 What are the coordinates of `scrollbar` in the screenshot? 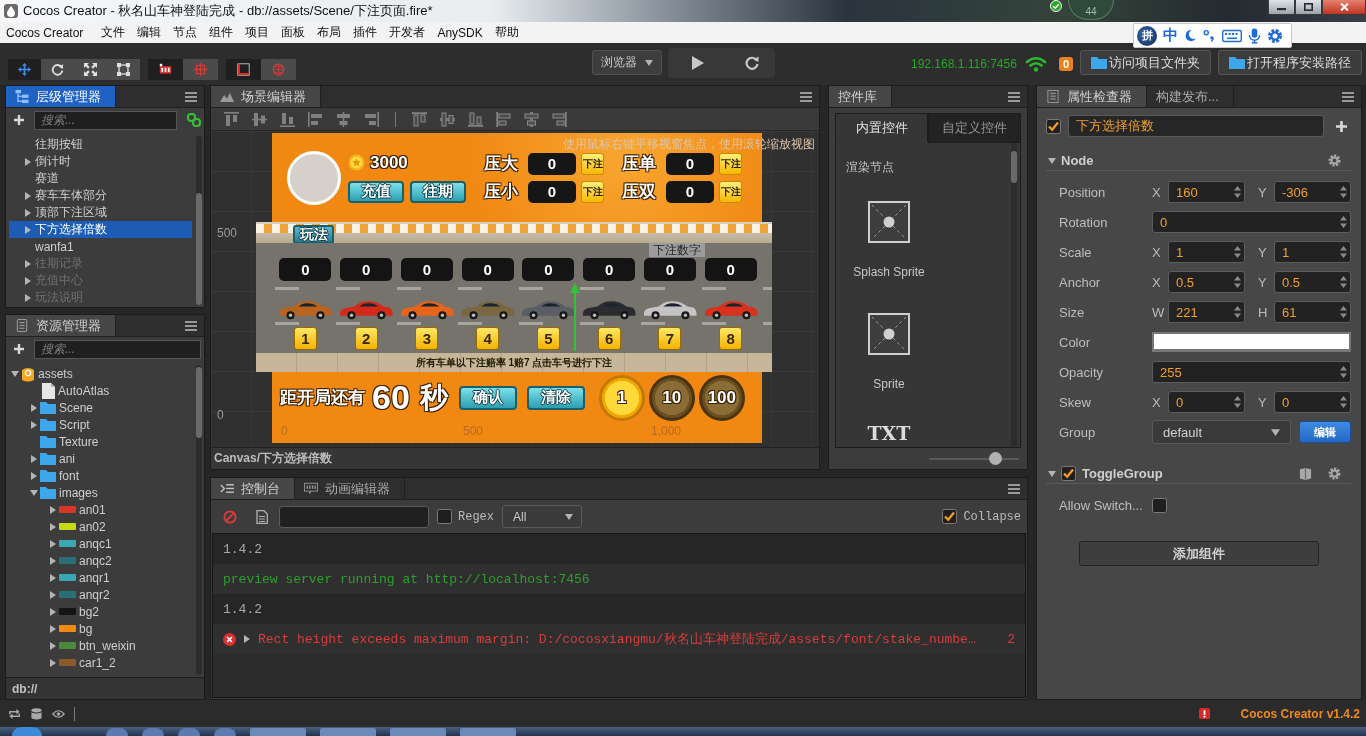 It's located at (1014, 295).